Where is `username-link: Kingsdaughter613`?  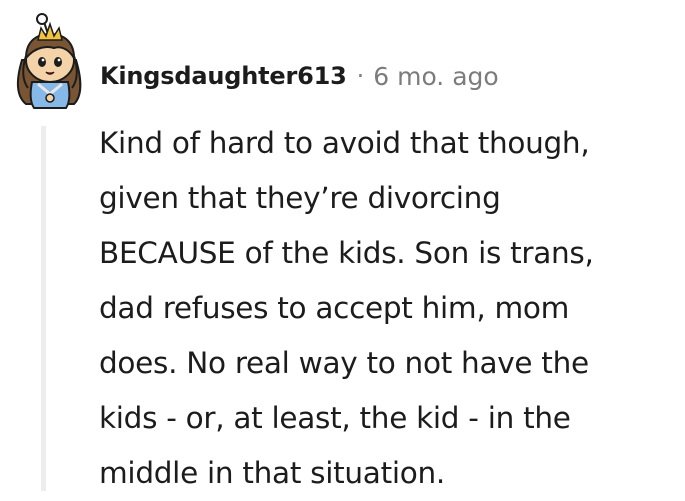 username-link: Kingsdaughter613 is located at coordinates (223, 76).